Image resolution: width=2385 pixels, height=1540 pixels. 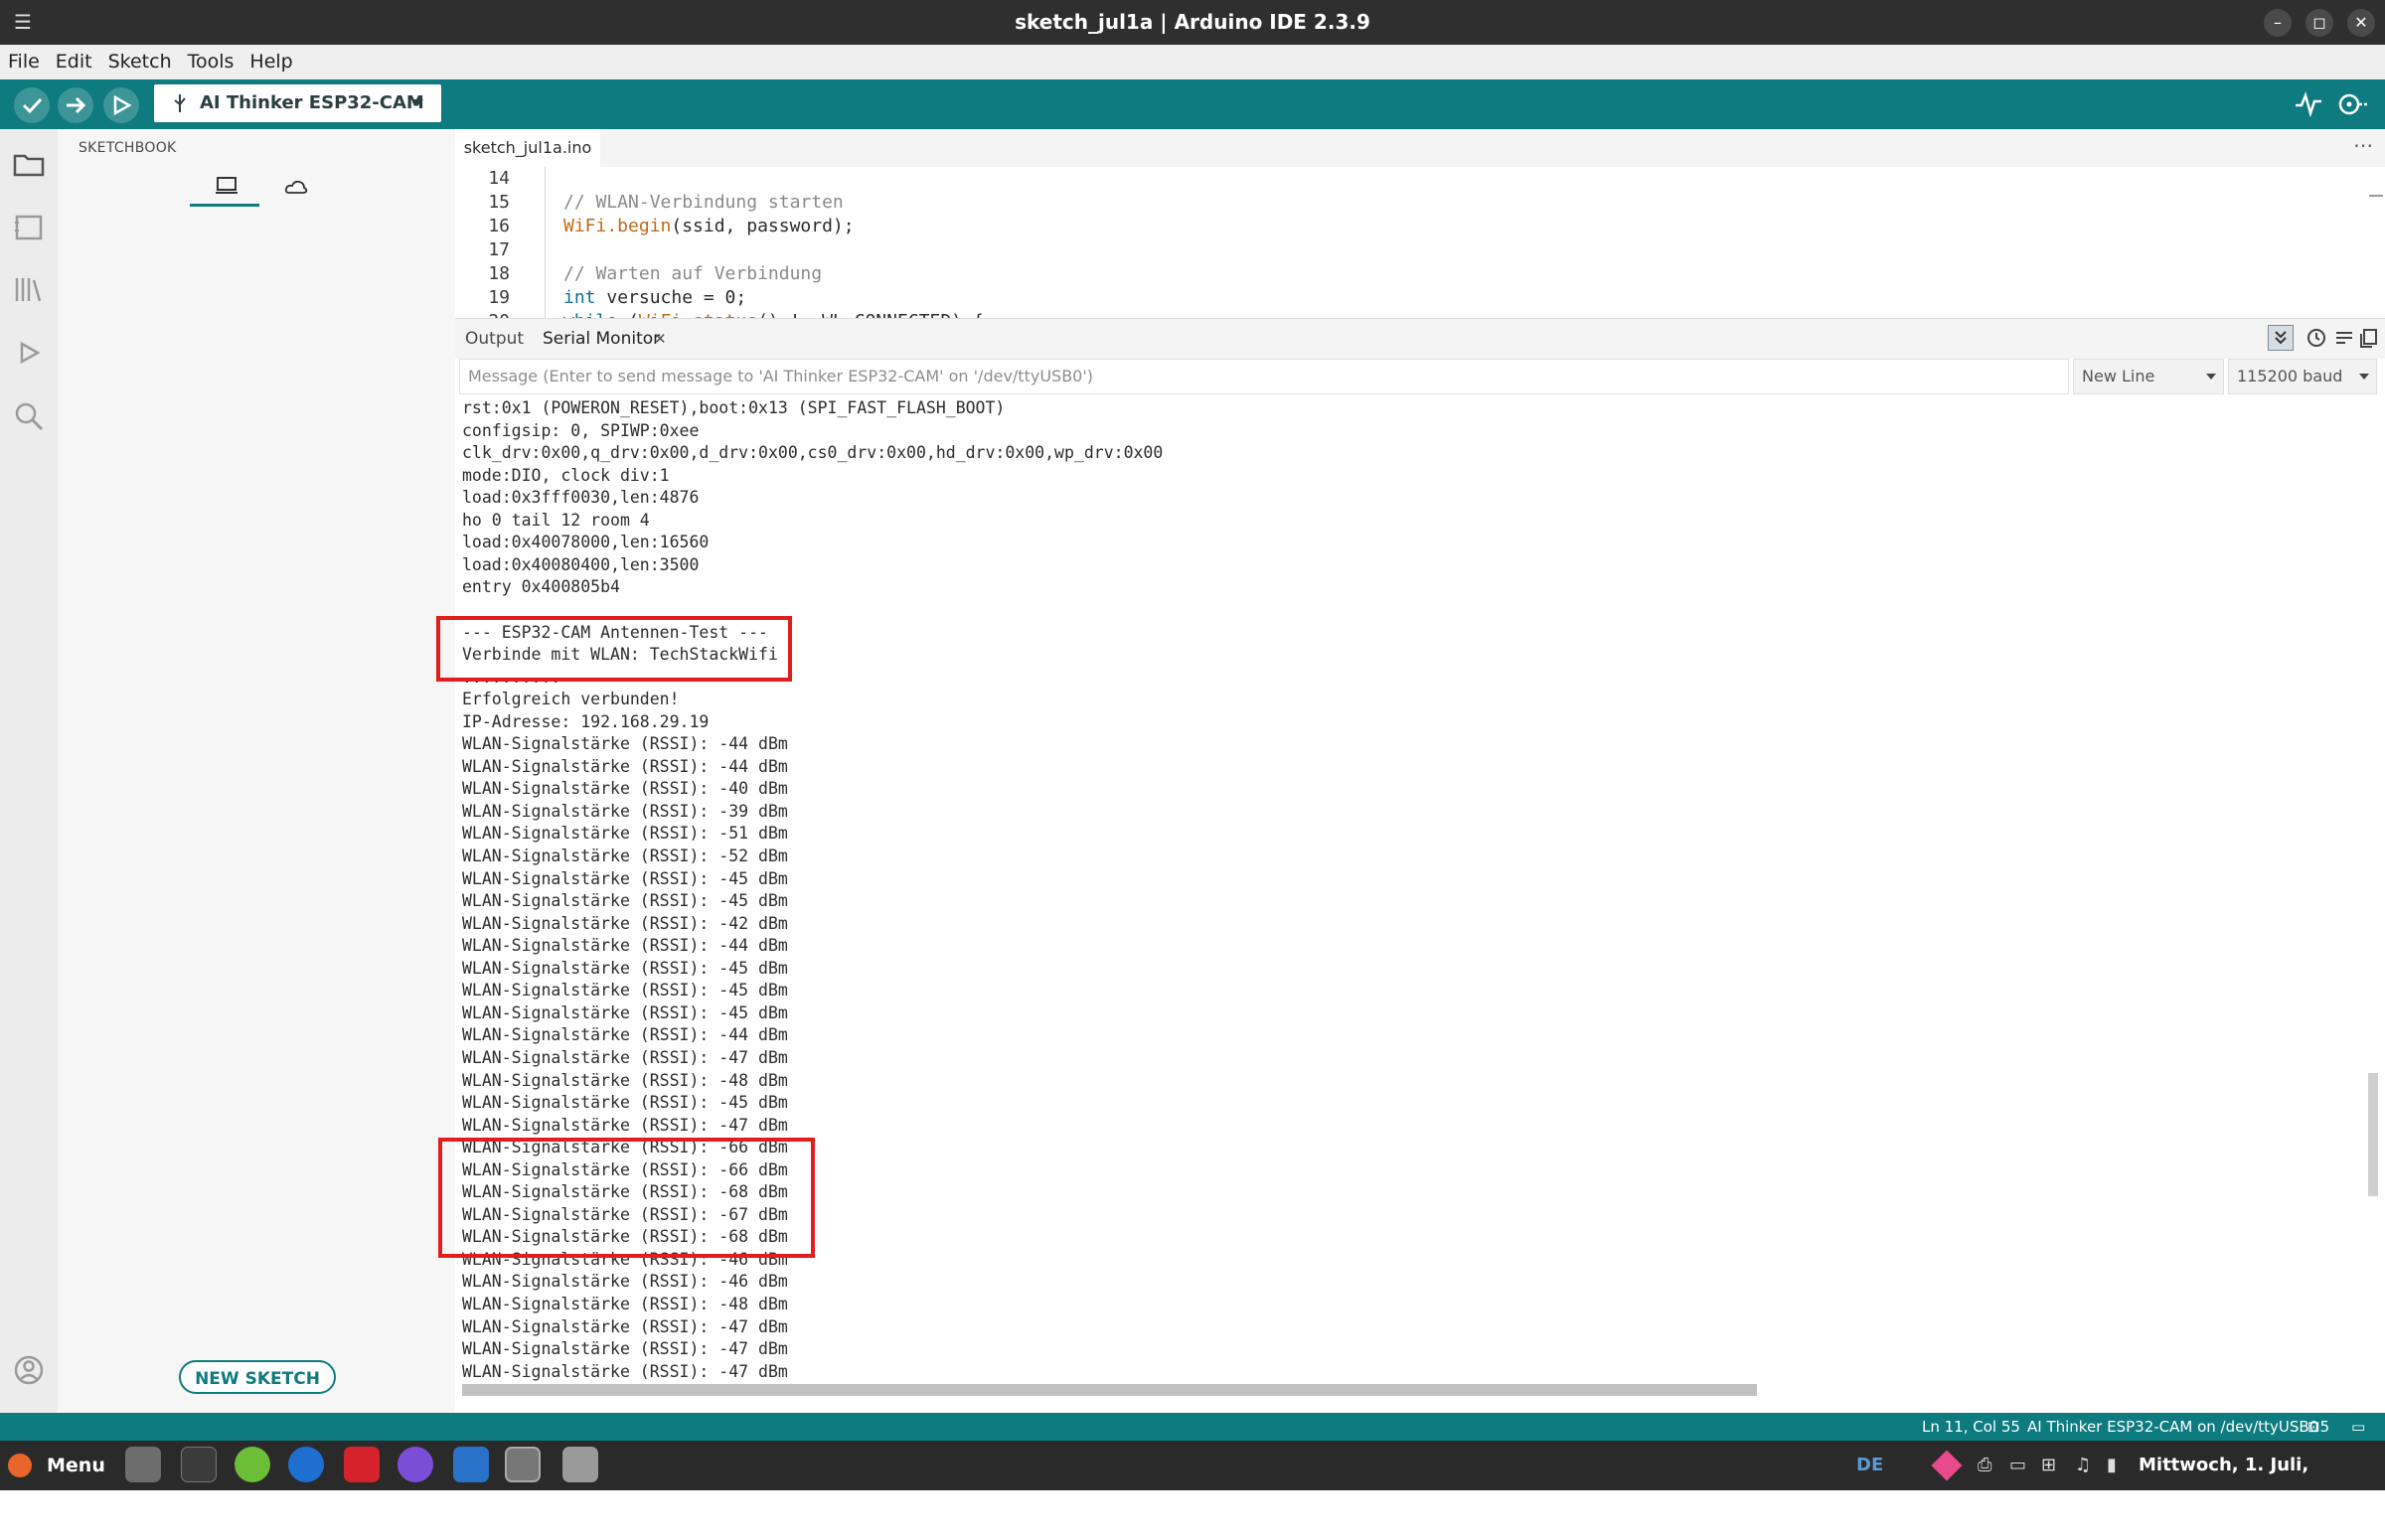 I want to click on toggle-panel-icon: ▭, so click(x=2358, y=1427).